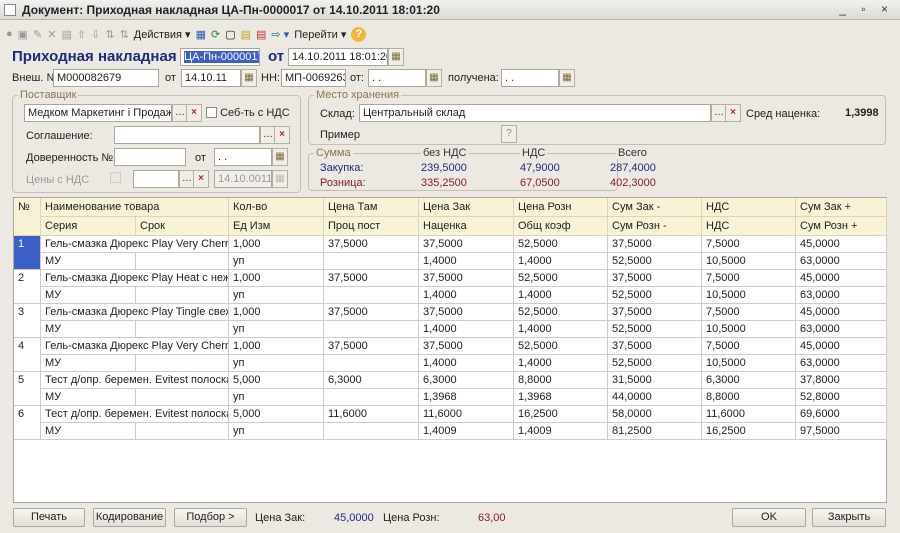 This screenshot has width=900, height=533. What do you see at coordinates (769, 517) in the screenshot?
I see `ok-button: OK` at bounding box center [769, 517].